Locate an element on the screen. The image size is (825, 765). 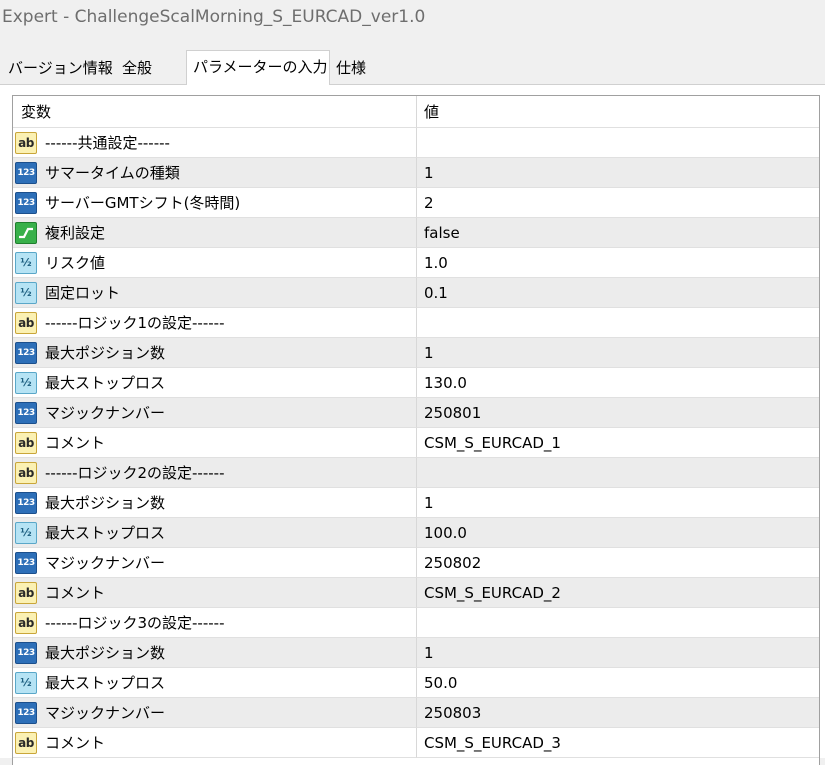
parameter-row: 123 サマータイムの種類 1 is located at coordinates (416, 173).